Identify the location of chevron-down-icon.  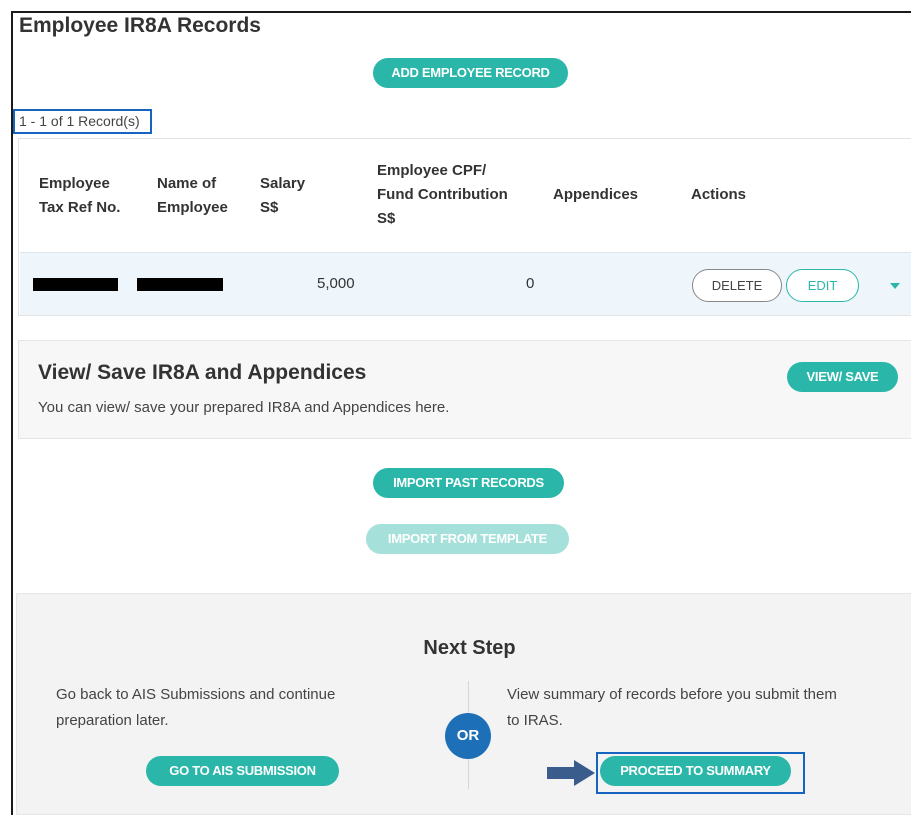
(895, 286).